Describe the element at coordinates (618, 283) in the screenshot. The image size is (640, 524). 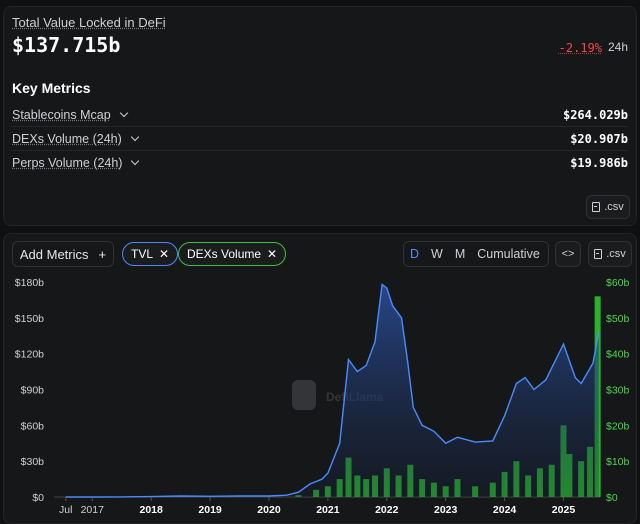
I see `right-axis-tick-label: $60b` at that location.